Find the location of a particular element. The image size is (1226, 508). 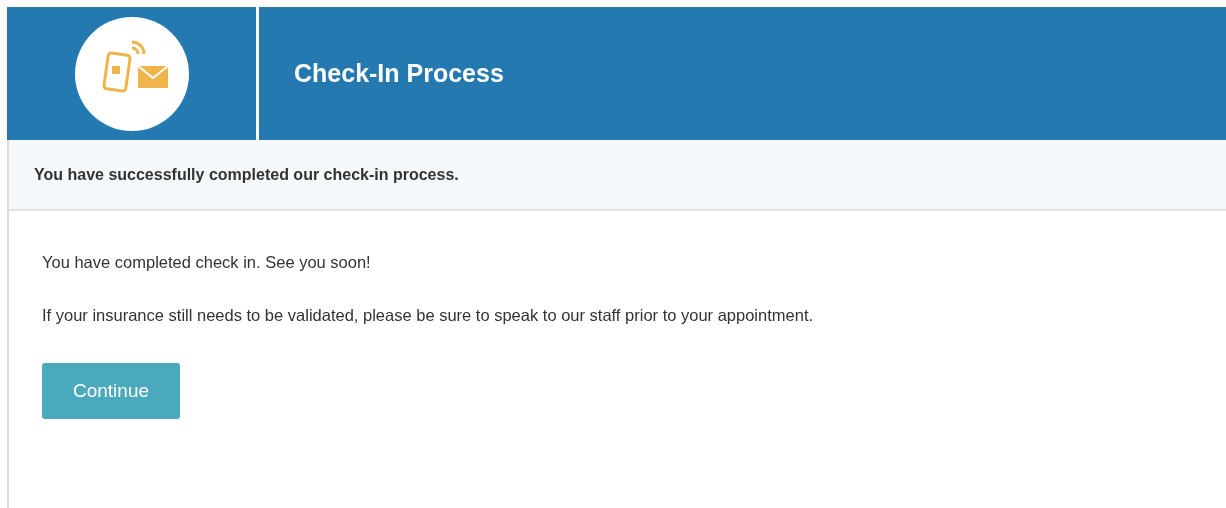

continue-button: Continue is located at coordinates (111, 391).